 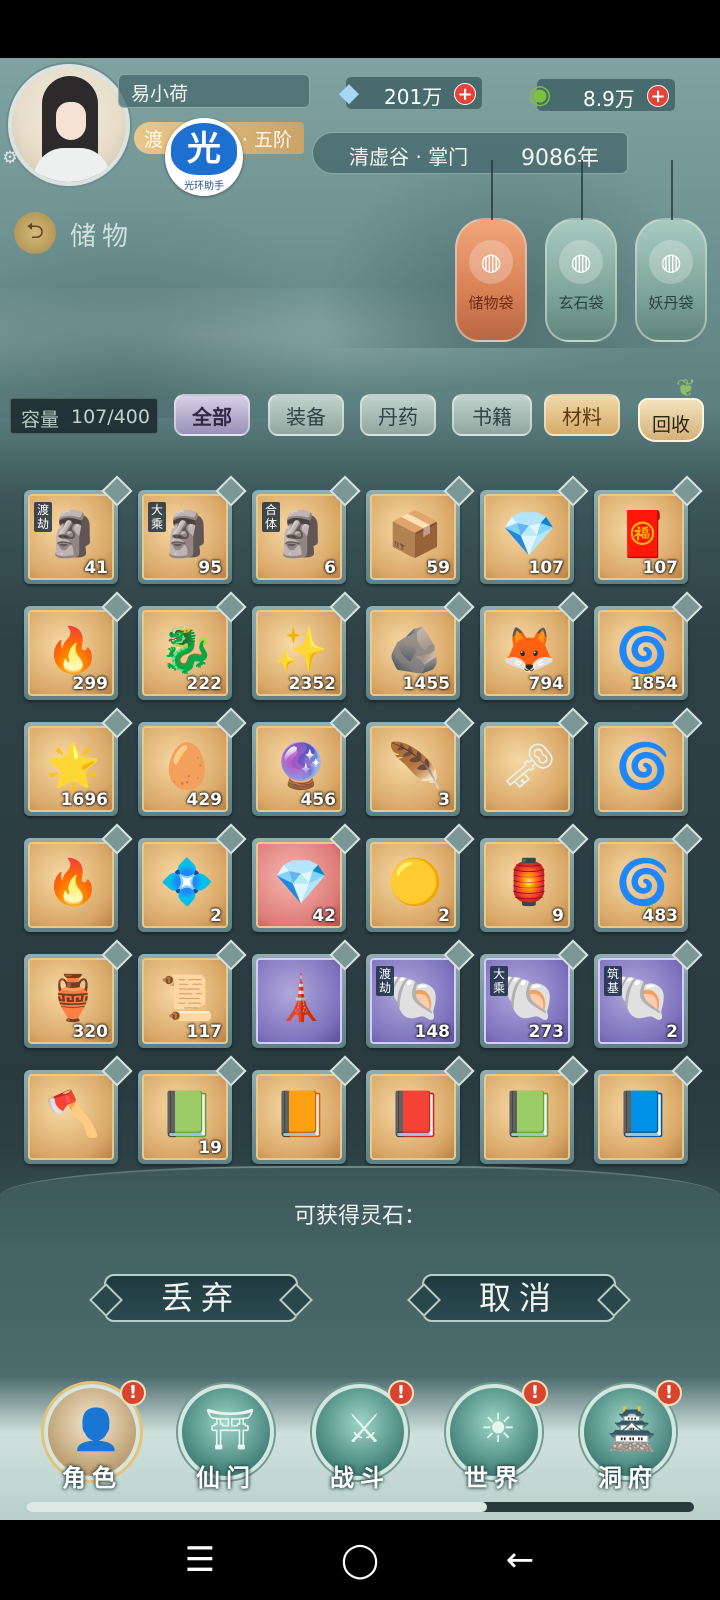 What do you see at coordinates (84, 800) in the screenshot?
I see `item-count: 1696` at bounding box center [84, 800].